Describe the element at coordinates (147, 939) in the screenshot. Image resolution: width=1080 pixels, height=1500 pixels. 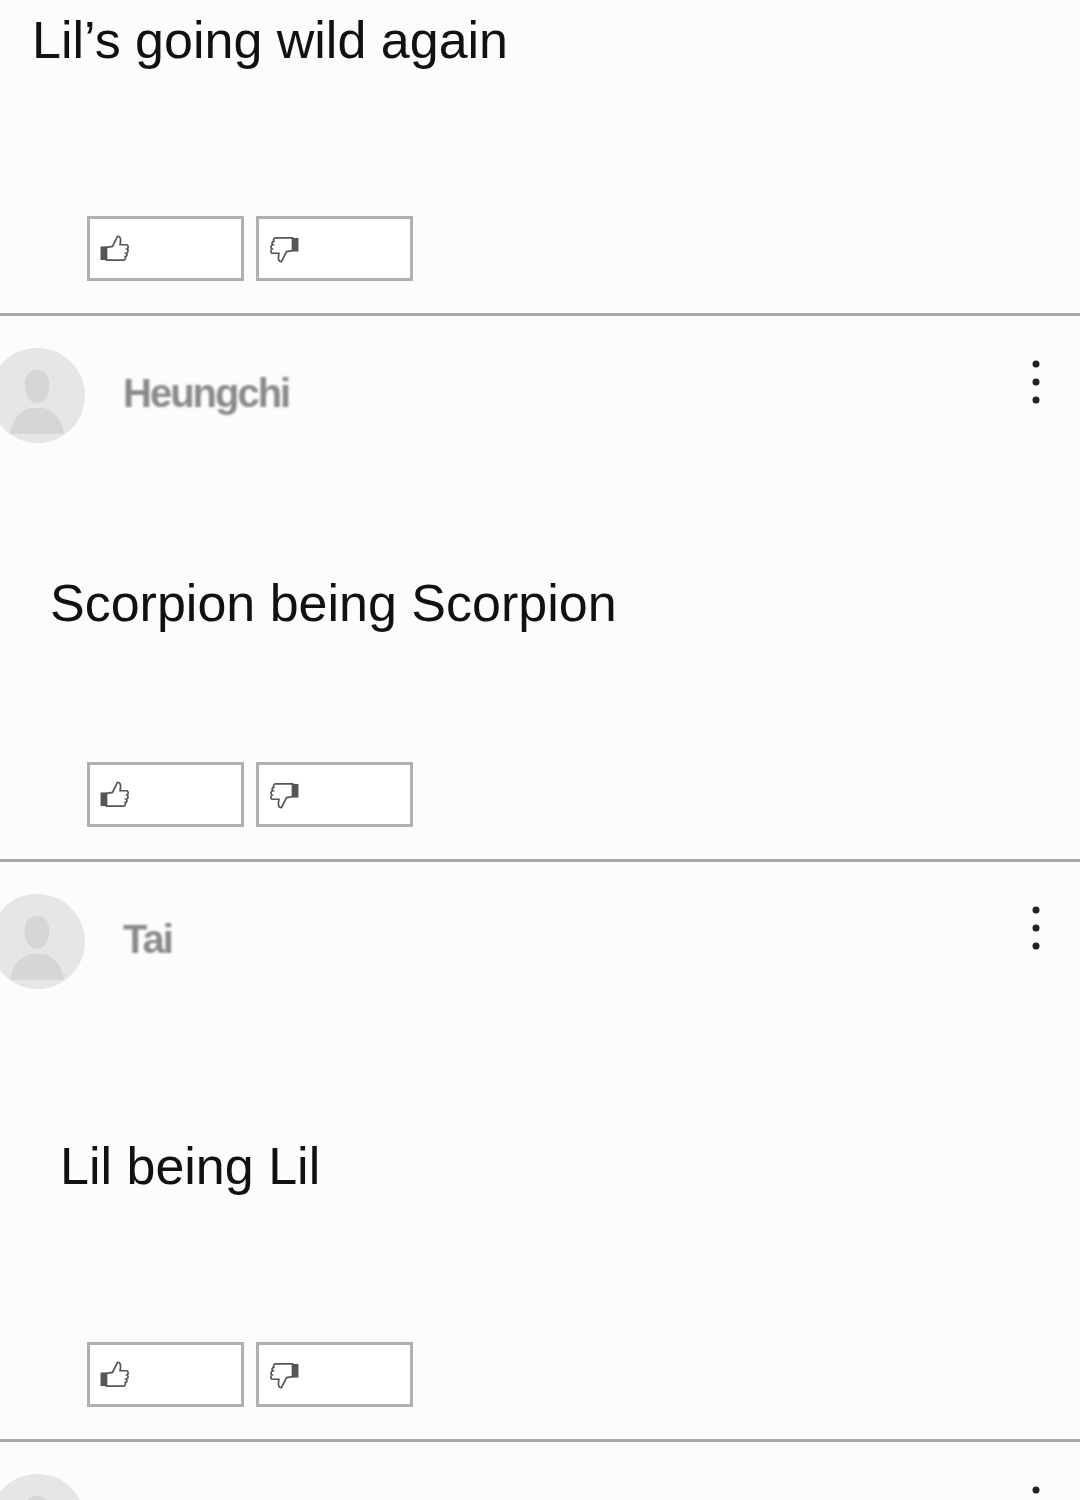
I see `user-name: Tai` at that location.